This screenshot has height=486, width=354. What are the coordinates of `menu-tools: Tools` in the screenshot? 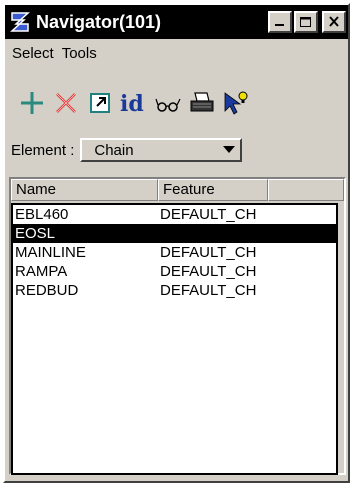 It's located at (80, 53).